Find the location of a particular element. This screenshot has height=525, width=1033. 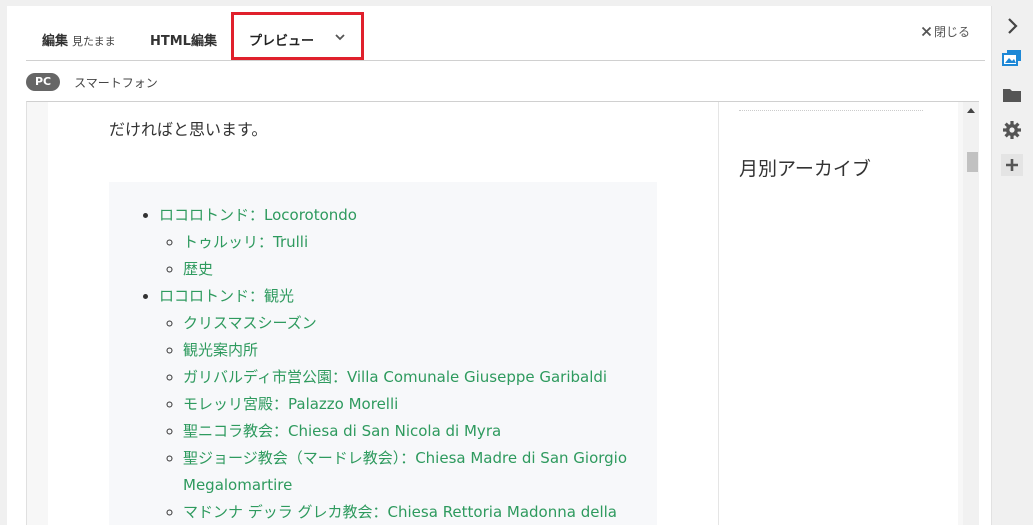

preview-scrollbar is located at coordinates (971, 313).